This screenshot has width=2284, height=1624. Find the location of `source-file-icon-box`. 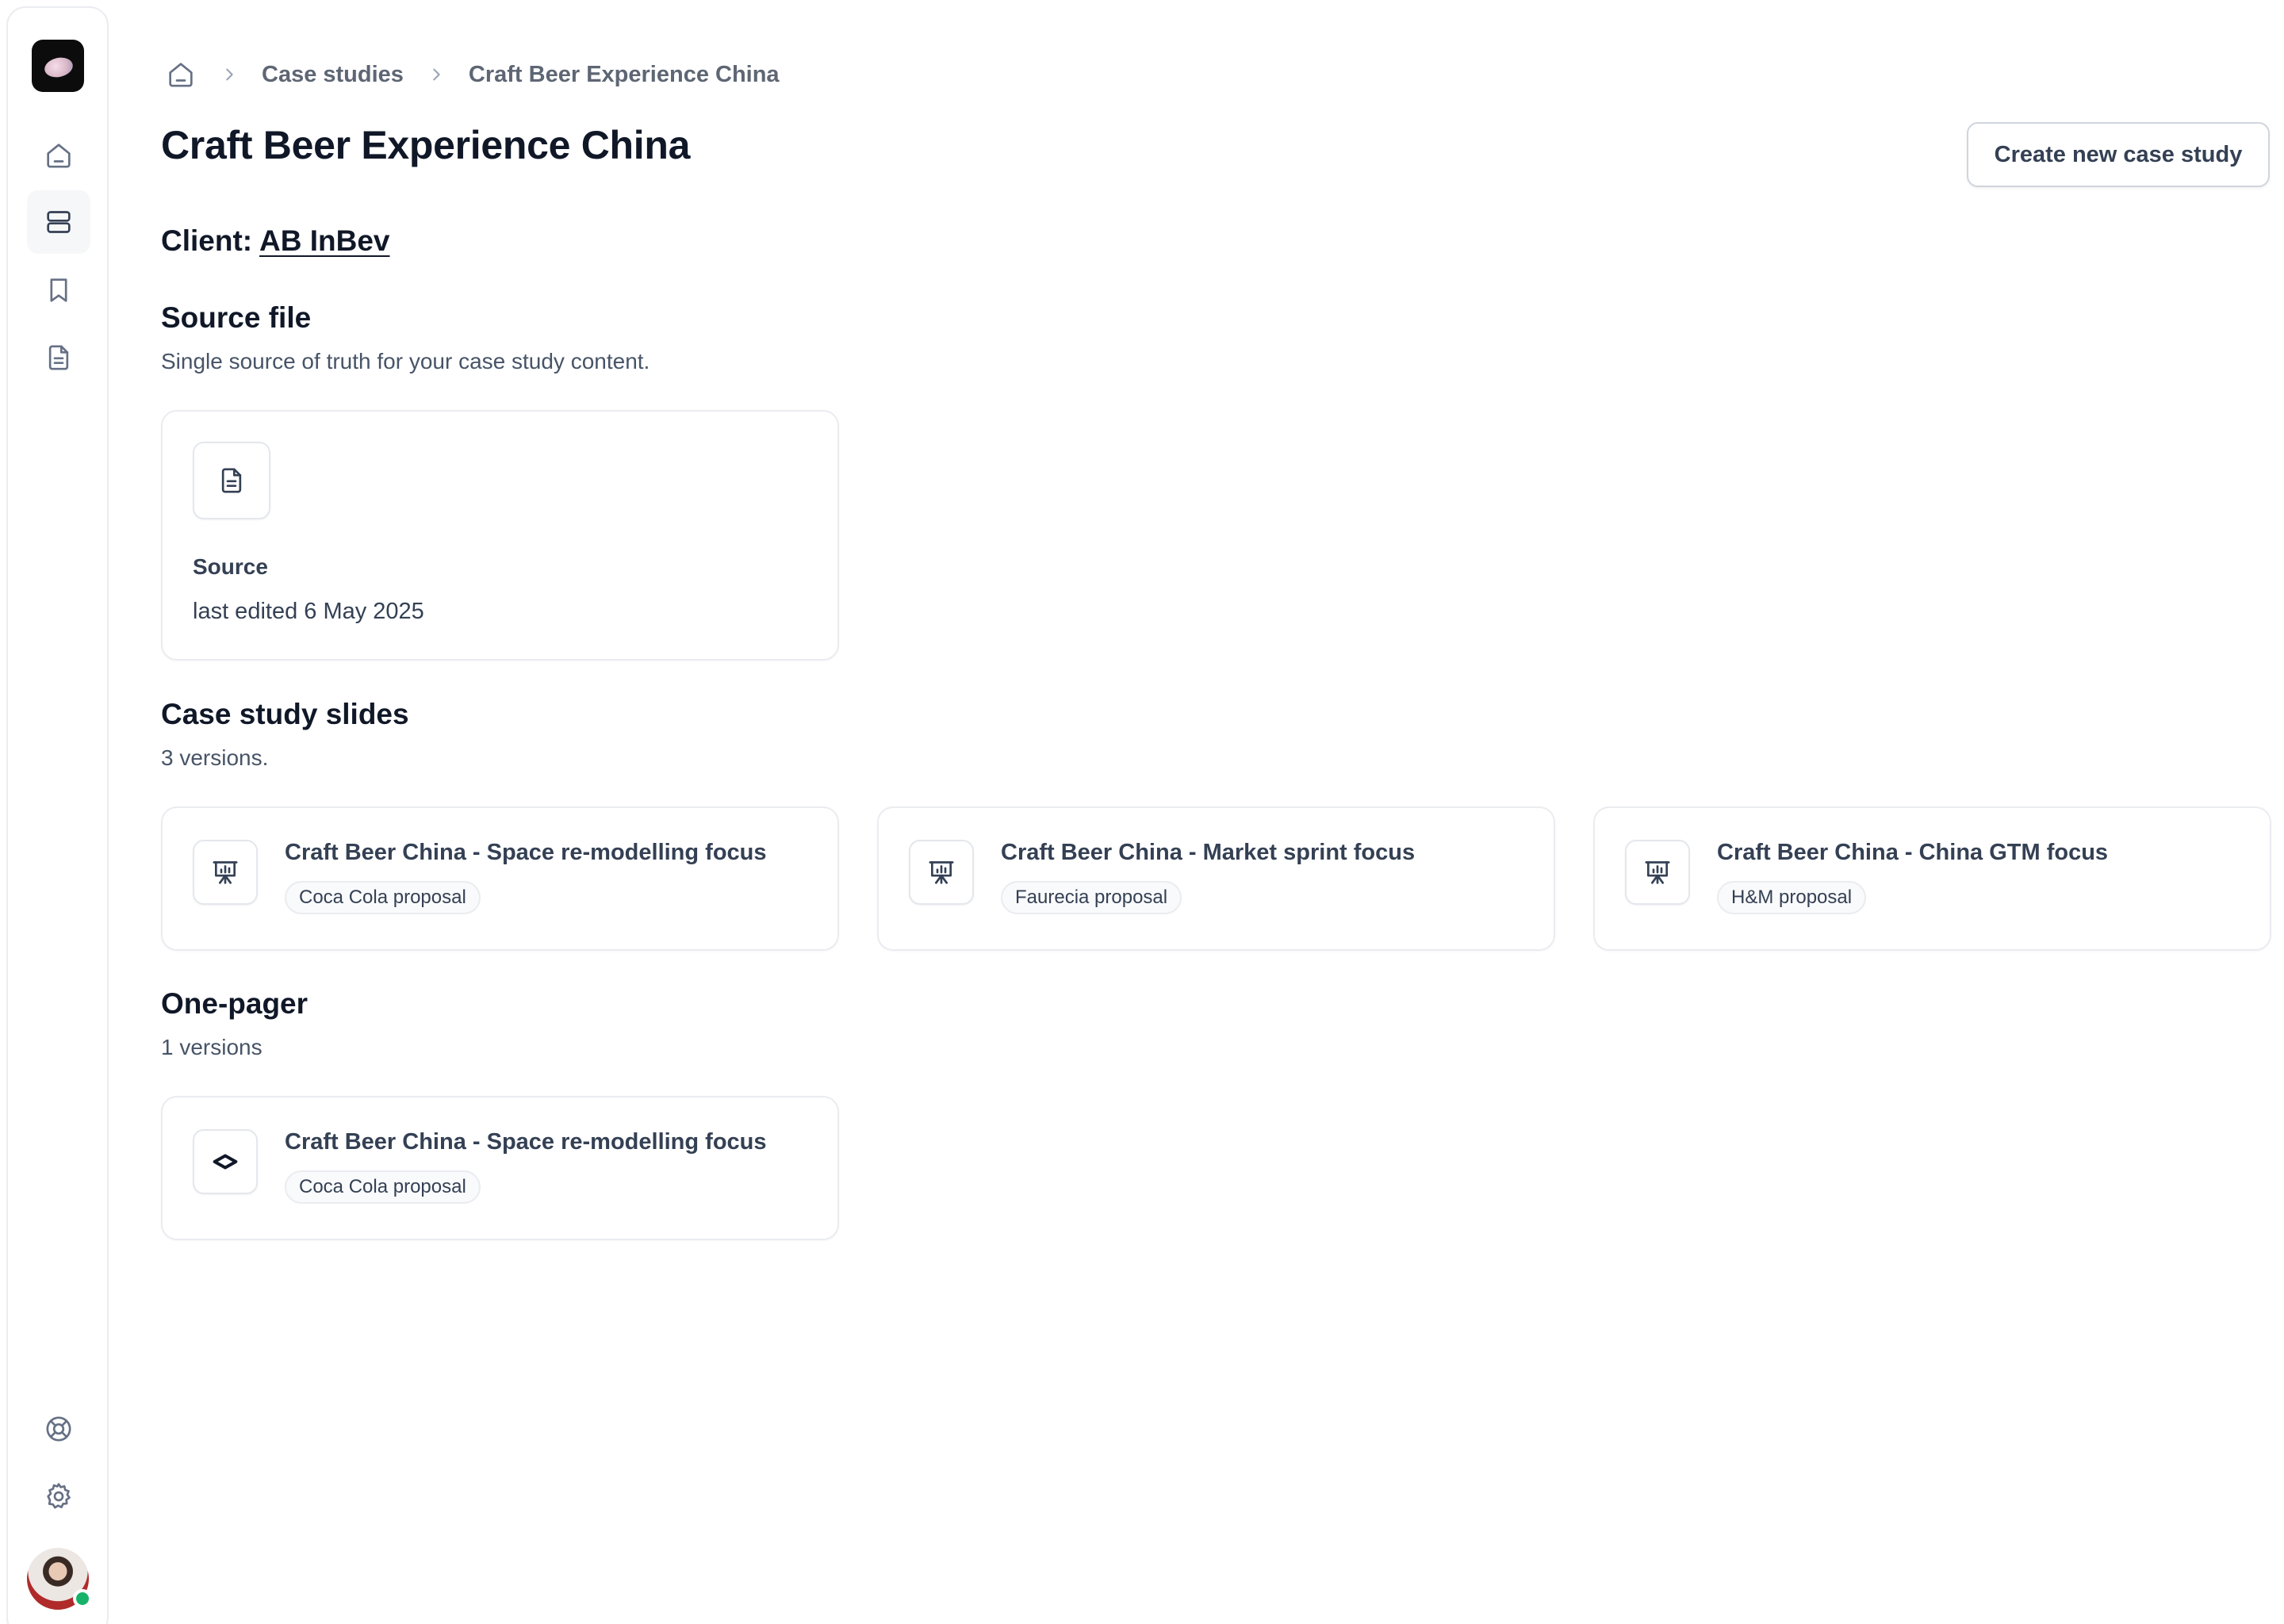

source-file-icon-box is located at coordinates (231, 480).